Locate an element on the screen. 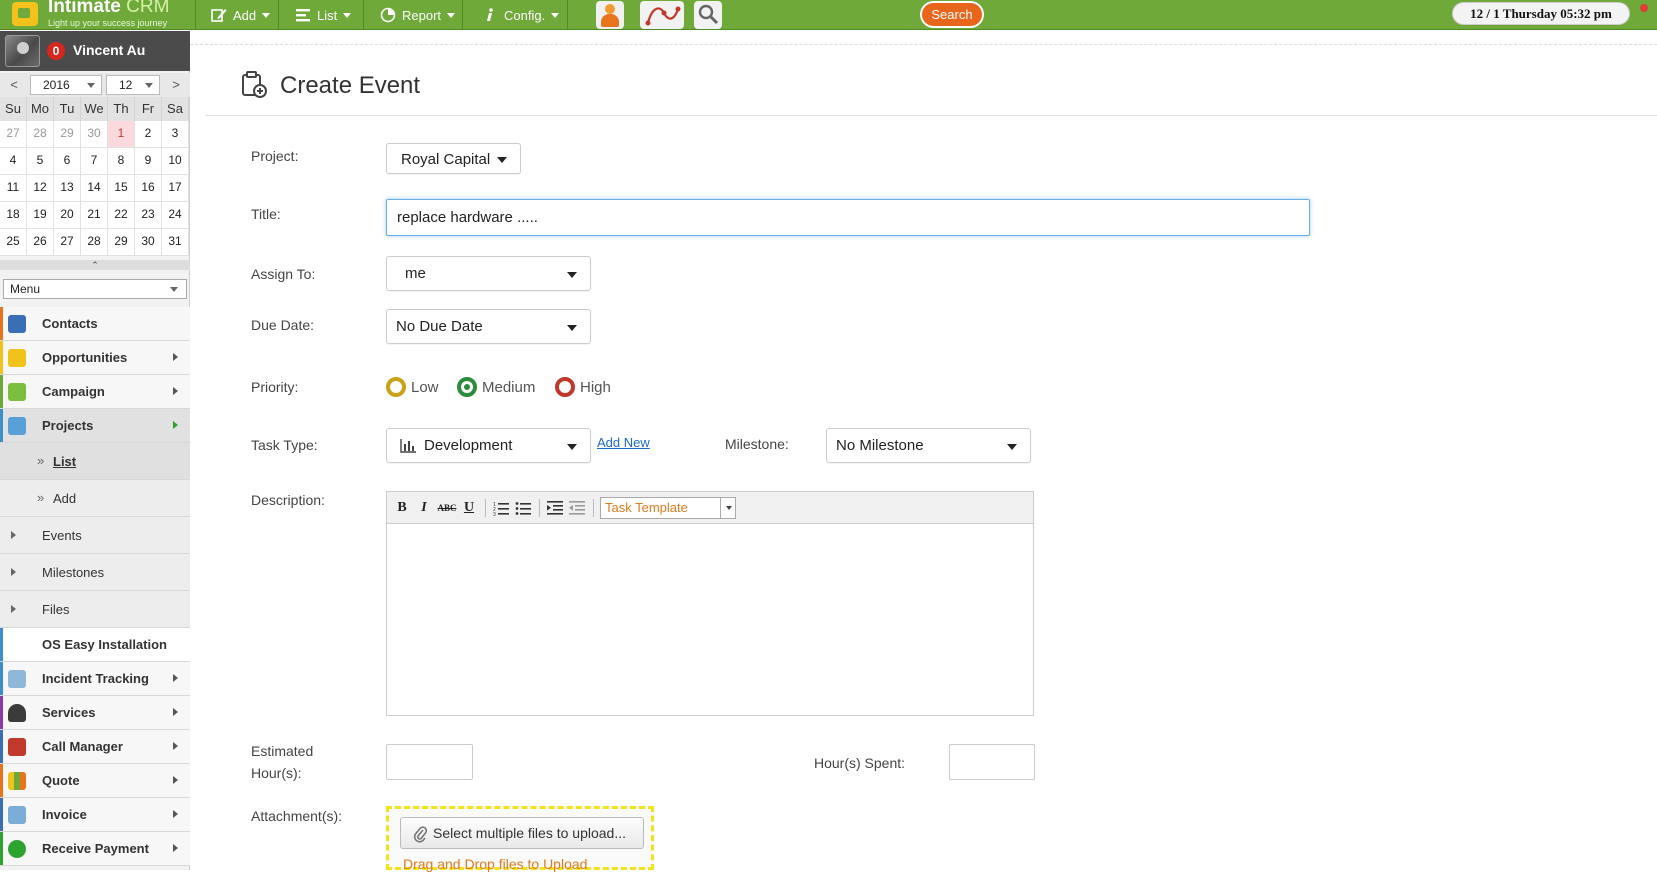  menu-select: Menu is located at coordinates (95, 289).